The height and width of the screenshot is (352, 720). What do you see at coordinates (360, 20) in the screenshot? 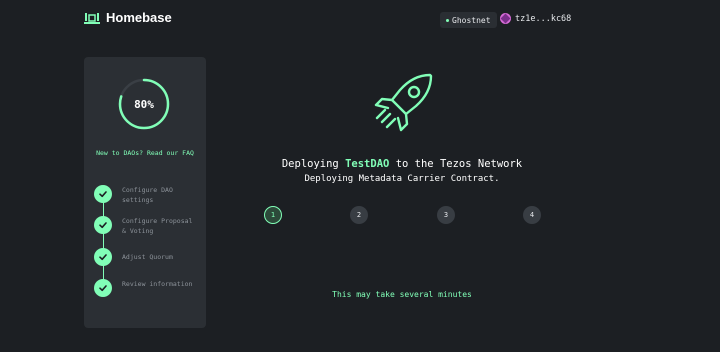
I see `top-bar: Homebase Ghostnet tz1e...kc68` at bounding box center [360, 20].